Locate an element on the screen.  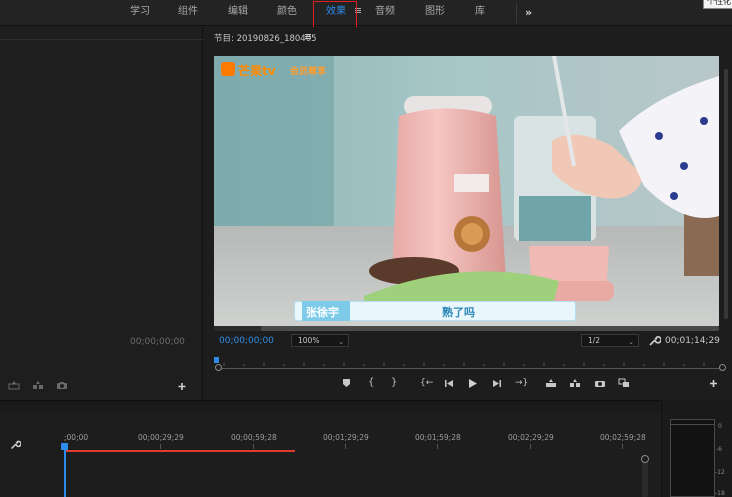
watermark-logo: 芒果tv is located at coordinates (257, 71).